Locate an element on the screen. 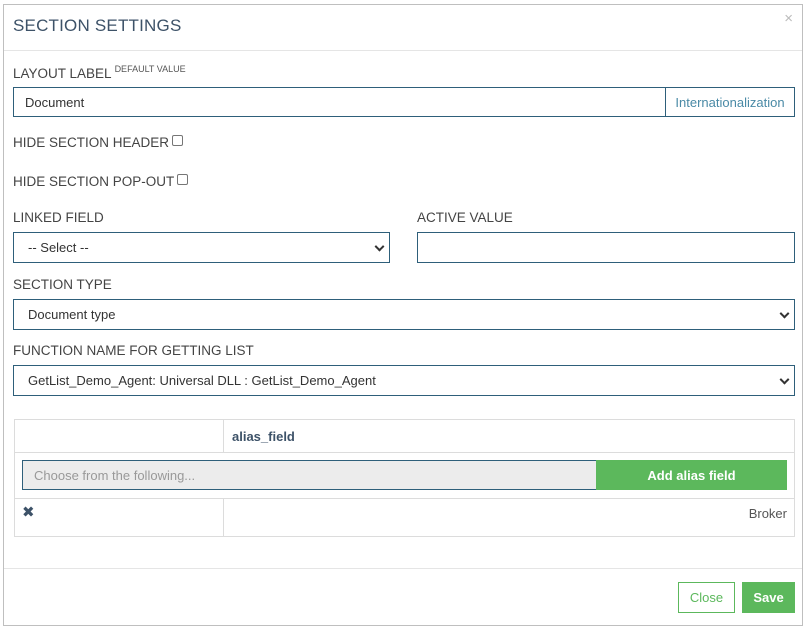 This screenshot has height=629, width=806. active-value-input is located at coordinates (606, 247).